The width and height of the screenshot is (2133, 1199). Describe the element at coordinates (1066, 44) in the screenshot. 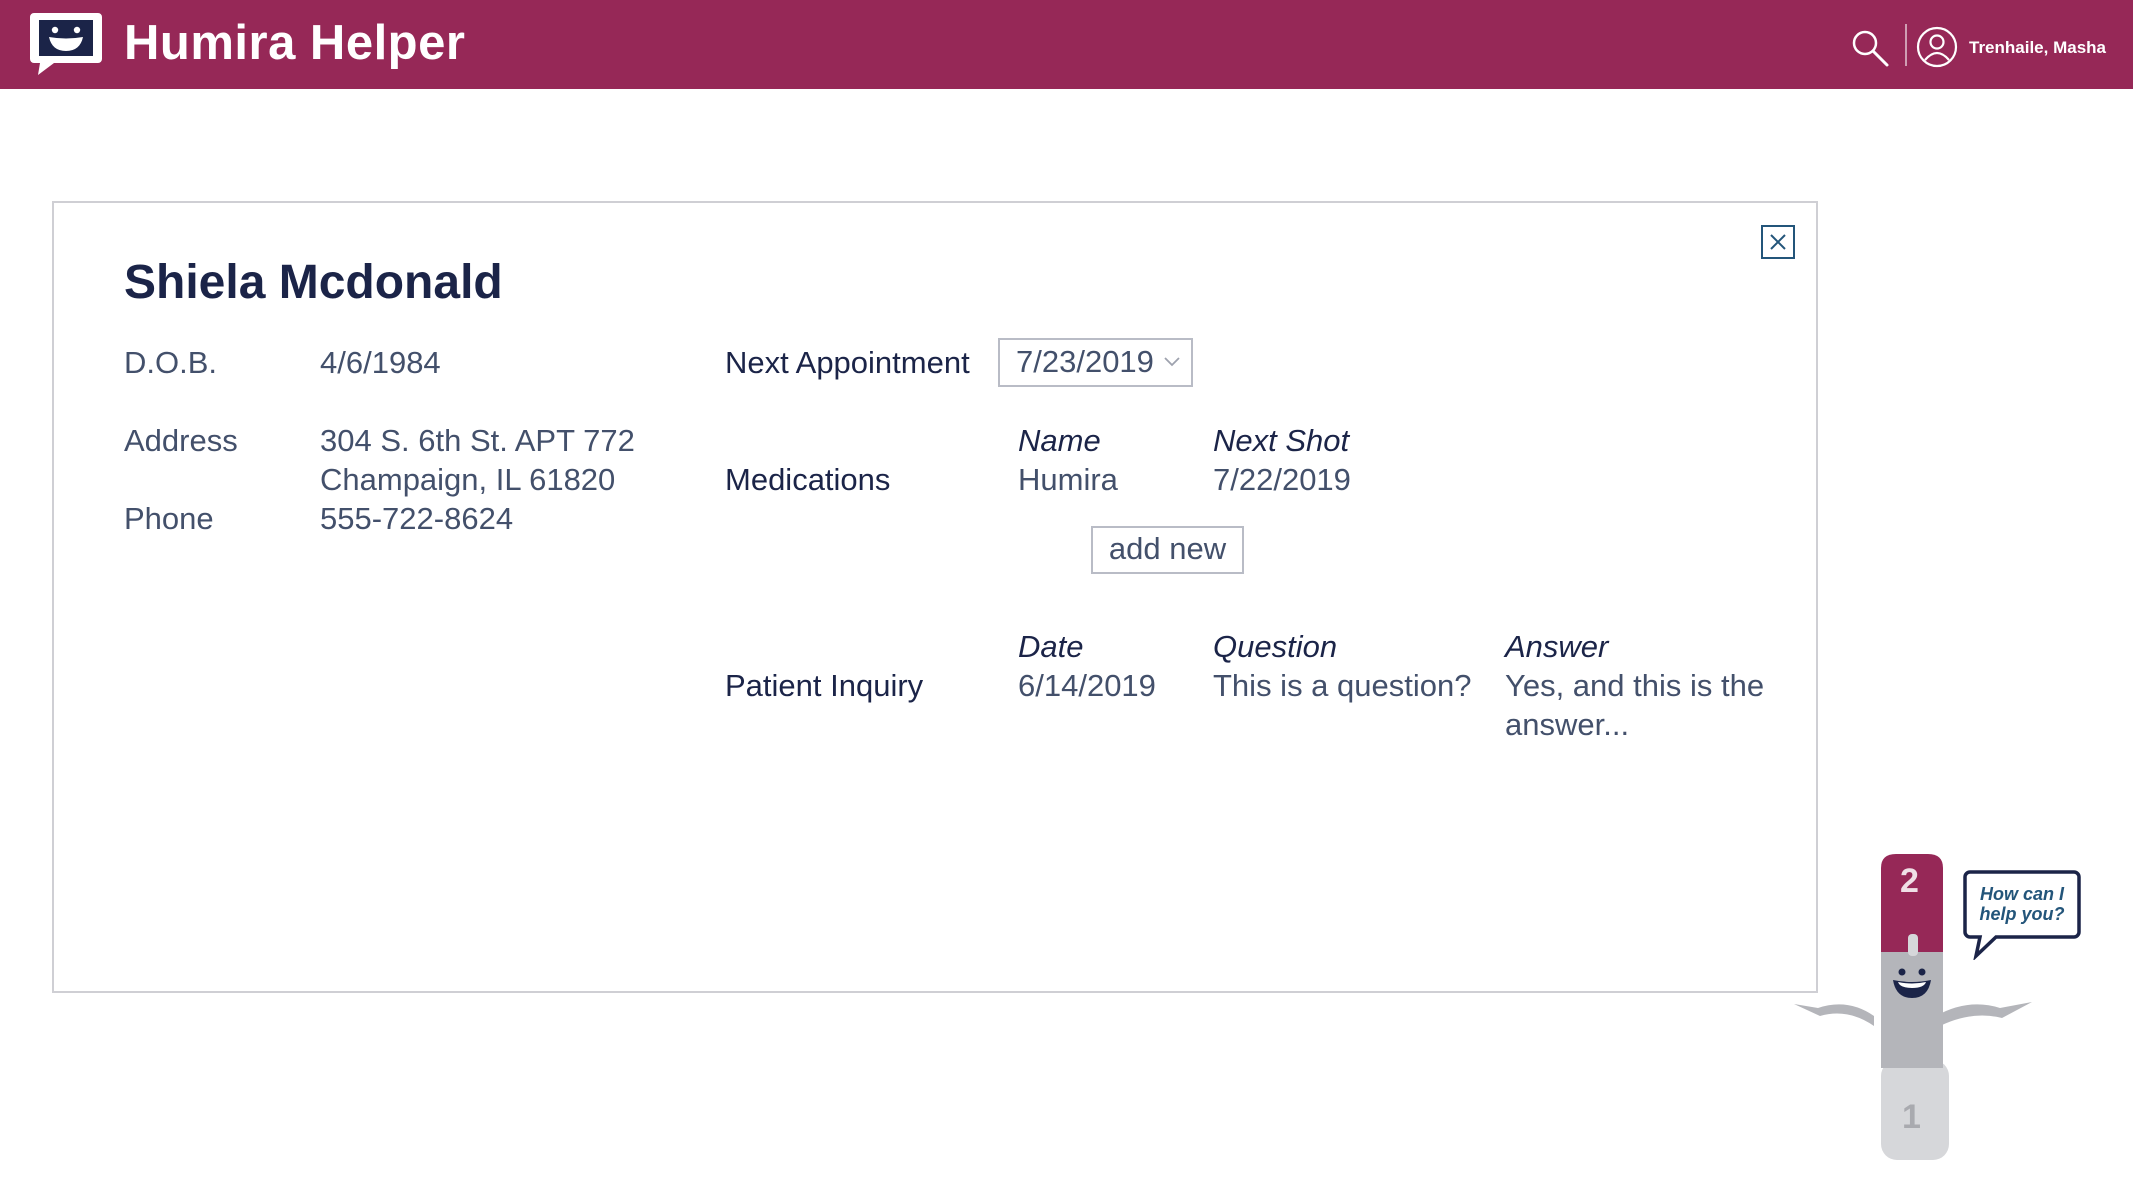

I see `top-bar: Humira Helper Trenhaile, Masha` at that location.